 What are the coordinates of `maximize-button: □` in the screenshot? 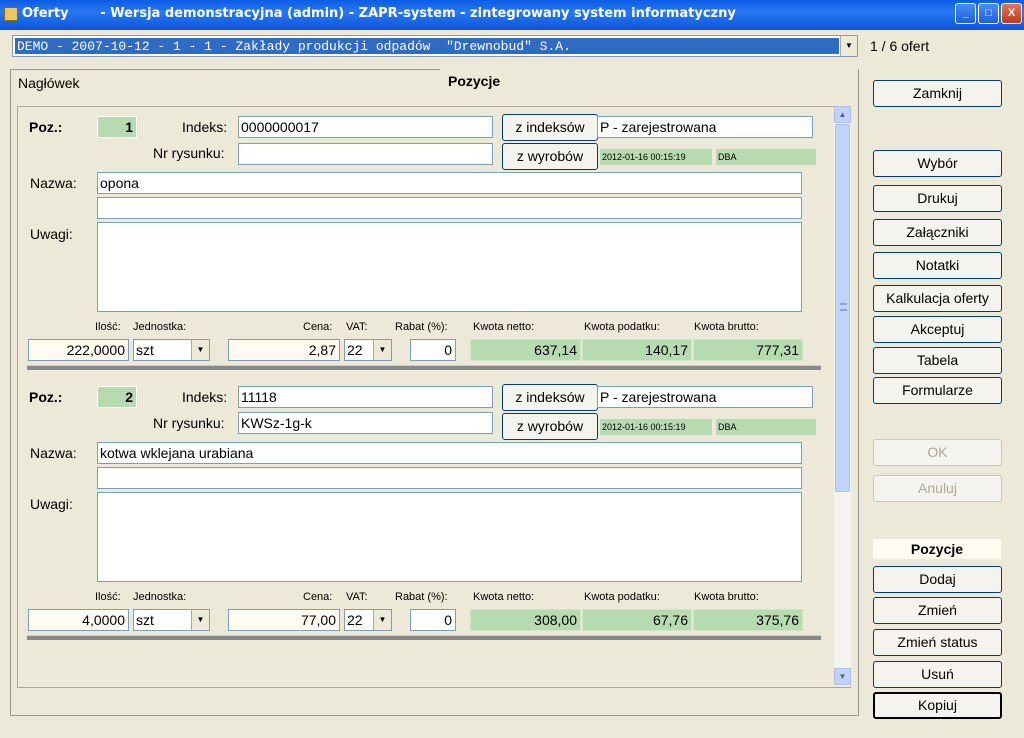 It's located at (988, 13).